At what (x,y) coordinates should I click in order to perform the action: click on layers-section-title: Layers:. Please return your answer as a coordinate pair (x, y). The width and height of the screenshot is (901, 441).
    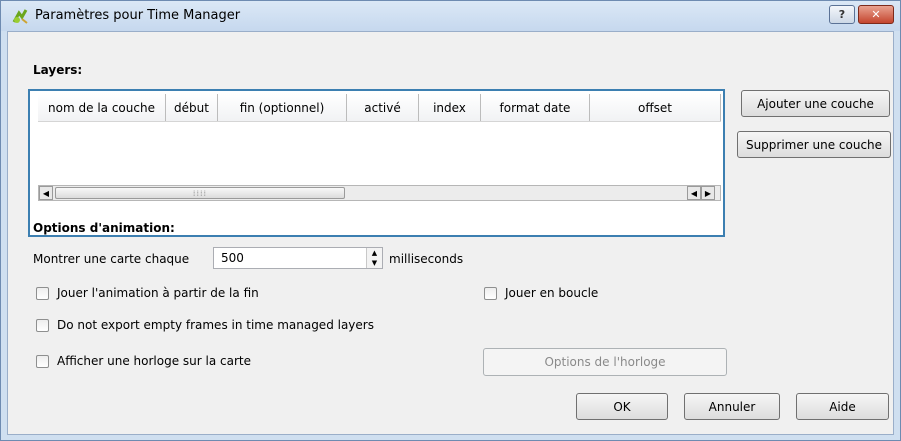
    Looking at the image, I should click on (58, 70).